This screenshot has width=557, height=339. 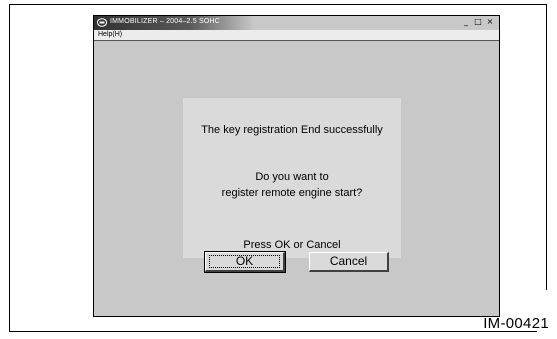 I want to click on registration-status-text: The key registration End successfully, so click(x=292, y=130).